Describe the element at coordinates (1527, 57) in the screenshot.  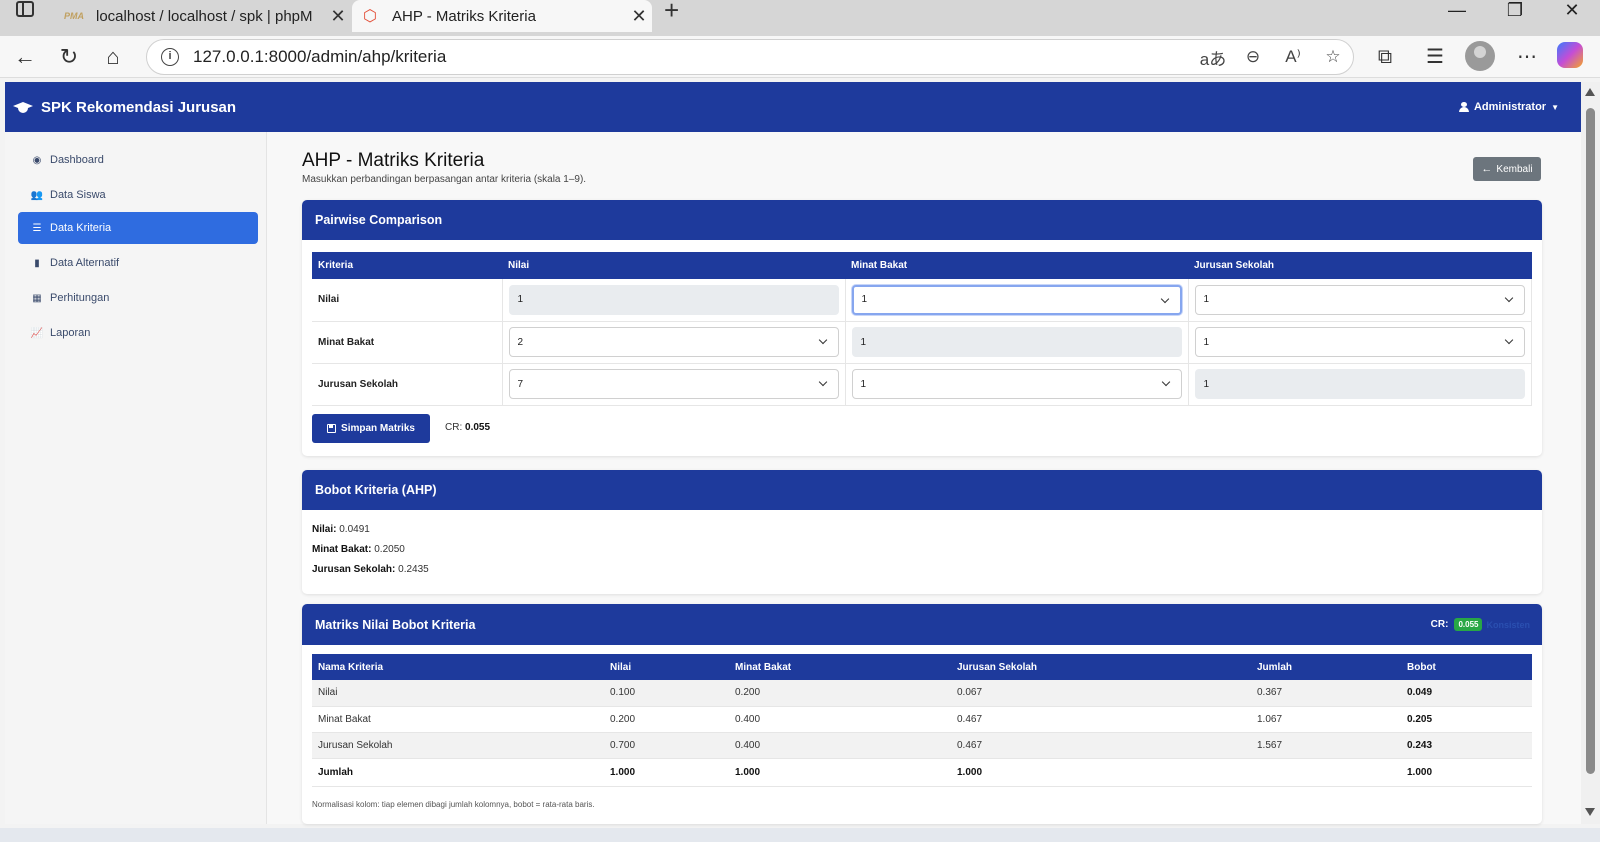
I see `more-options-icon: ⋯` at that location.